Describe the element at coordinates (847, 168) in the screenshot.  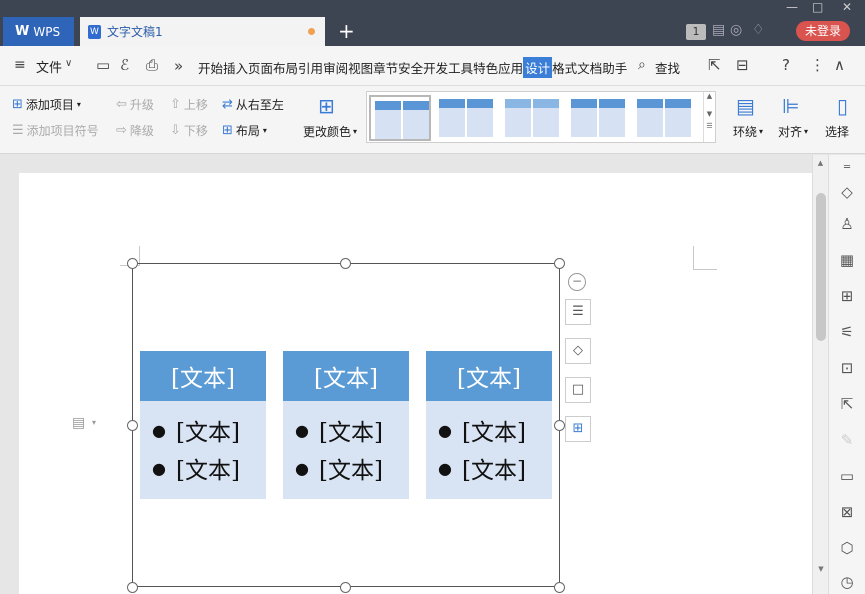
I see `drag-handle-icon: ═` at that location.